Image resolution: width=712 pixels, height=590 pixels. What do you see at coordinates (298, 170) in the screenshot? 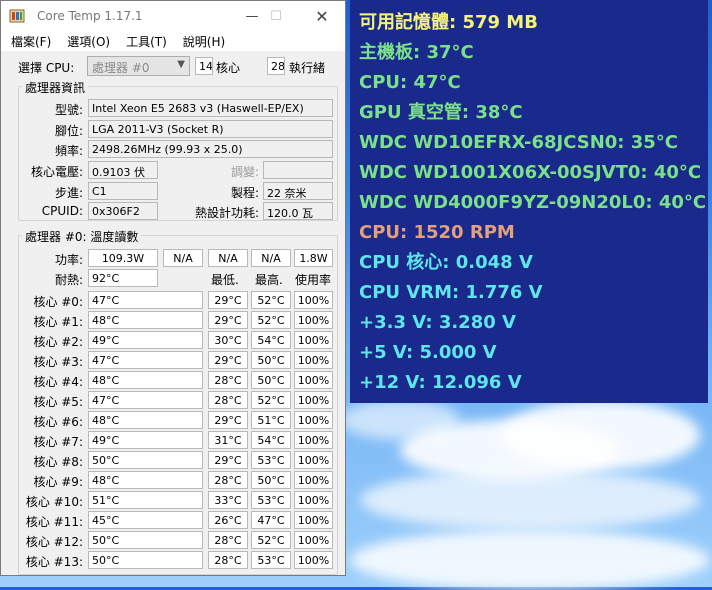
I see `modulation-value` at bounding box center [298, 170].